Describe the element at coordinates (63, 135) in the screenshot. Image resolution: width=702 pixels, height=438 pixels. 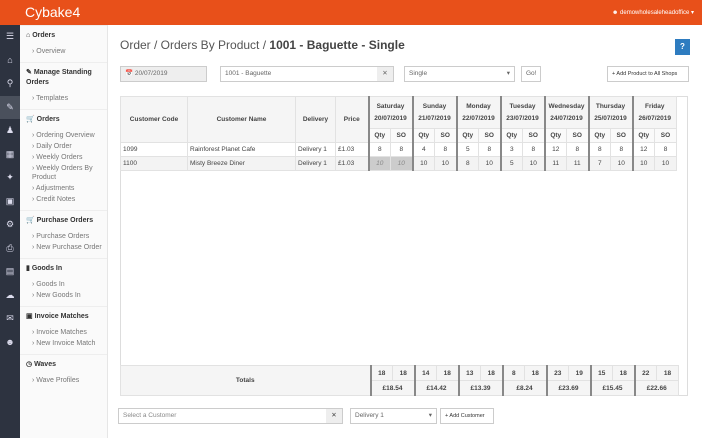
I see `menu-item: › Ordering Overview` at that location.